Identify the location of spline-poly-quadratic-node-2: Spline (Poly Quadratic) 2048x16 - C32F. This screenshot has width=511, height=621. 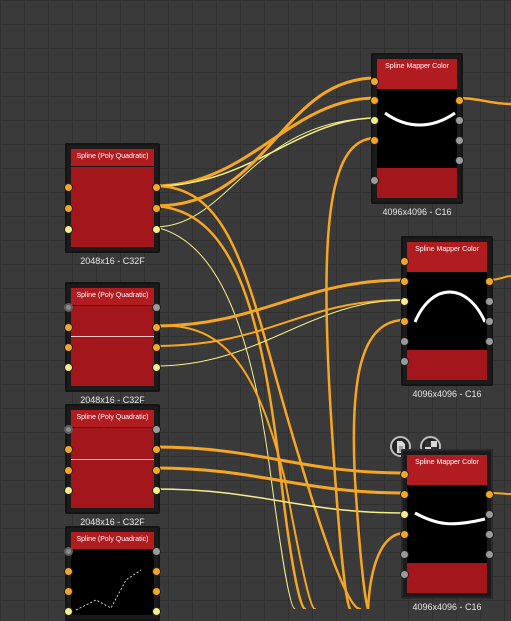
(112, 343).